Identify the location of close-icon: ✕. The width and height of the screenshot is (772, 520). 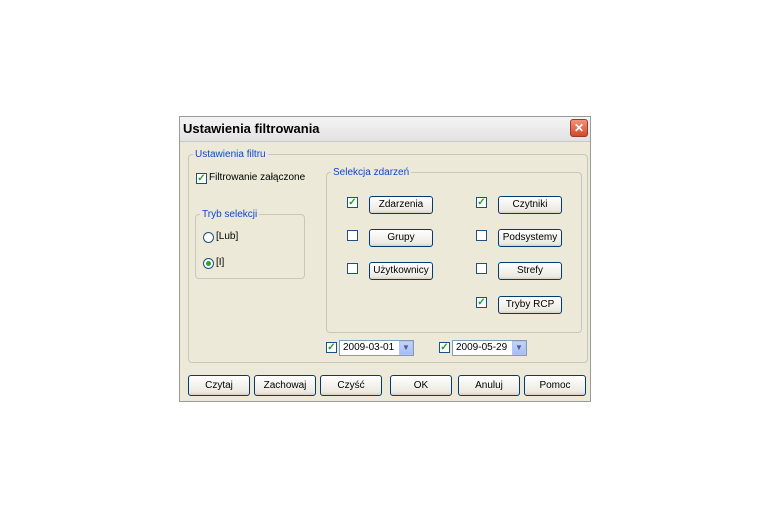
(579, 128).